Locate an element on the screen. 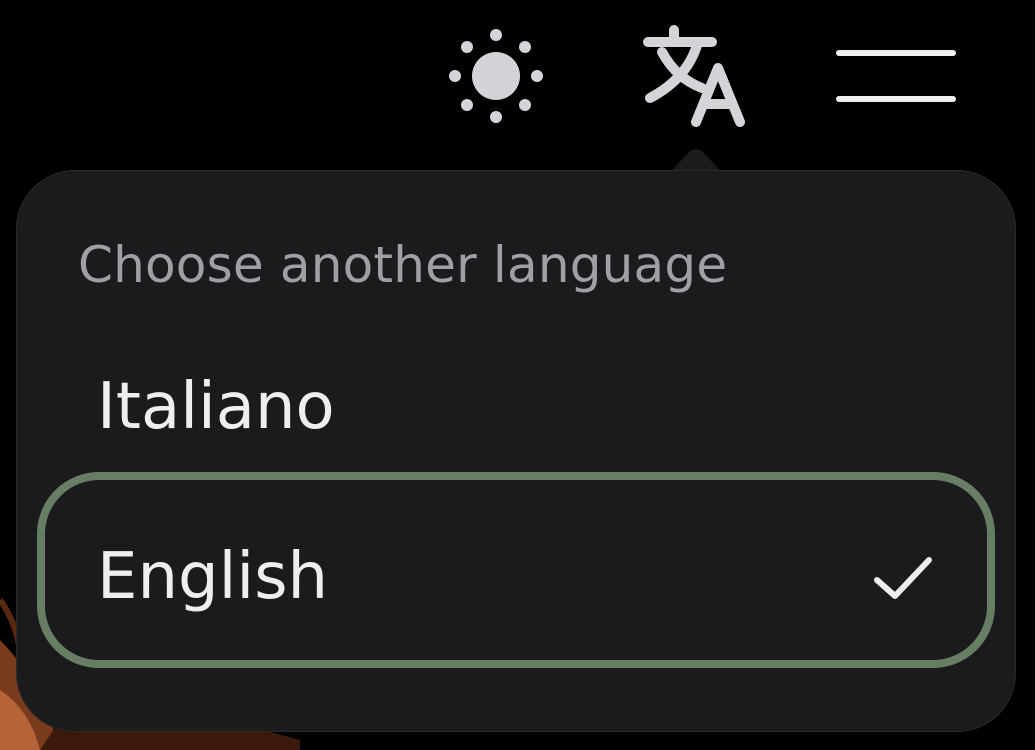 The height and width of the screenshot is (750, 1035). sun-icon is located at coordinates (496, 76).